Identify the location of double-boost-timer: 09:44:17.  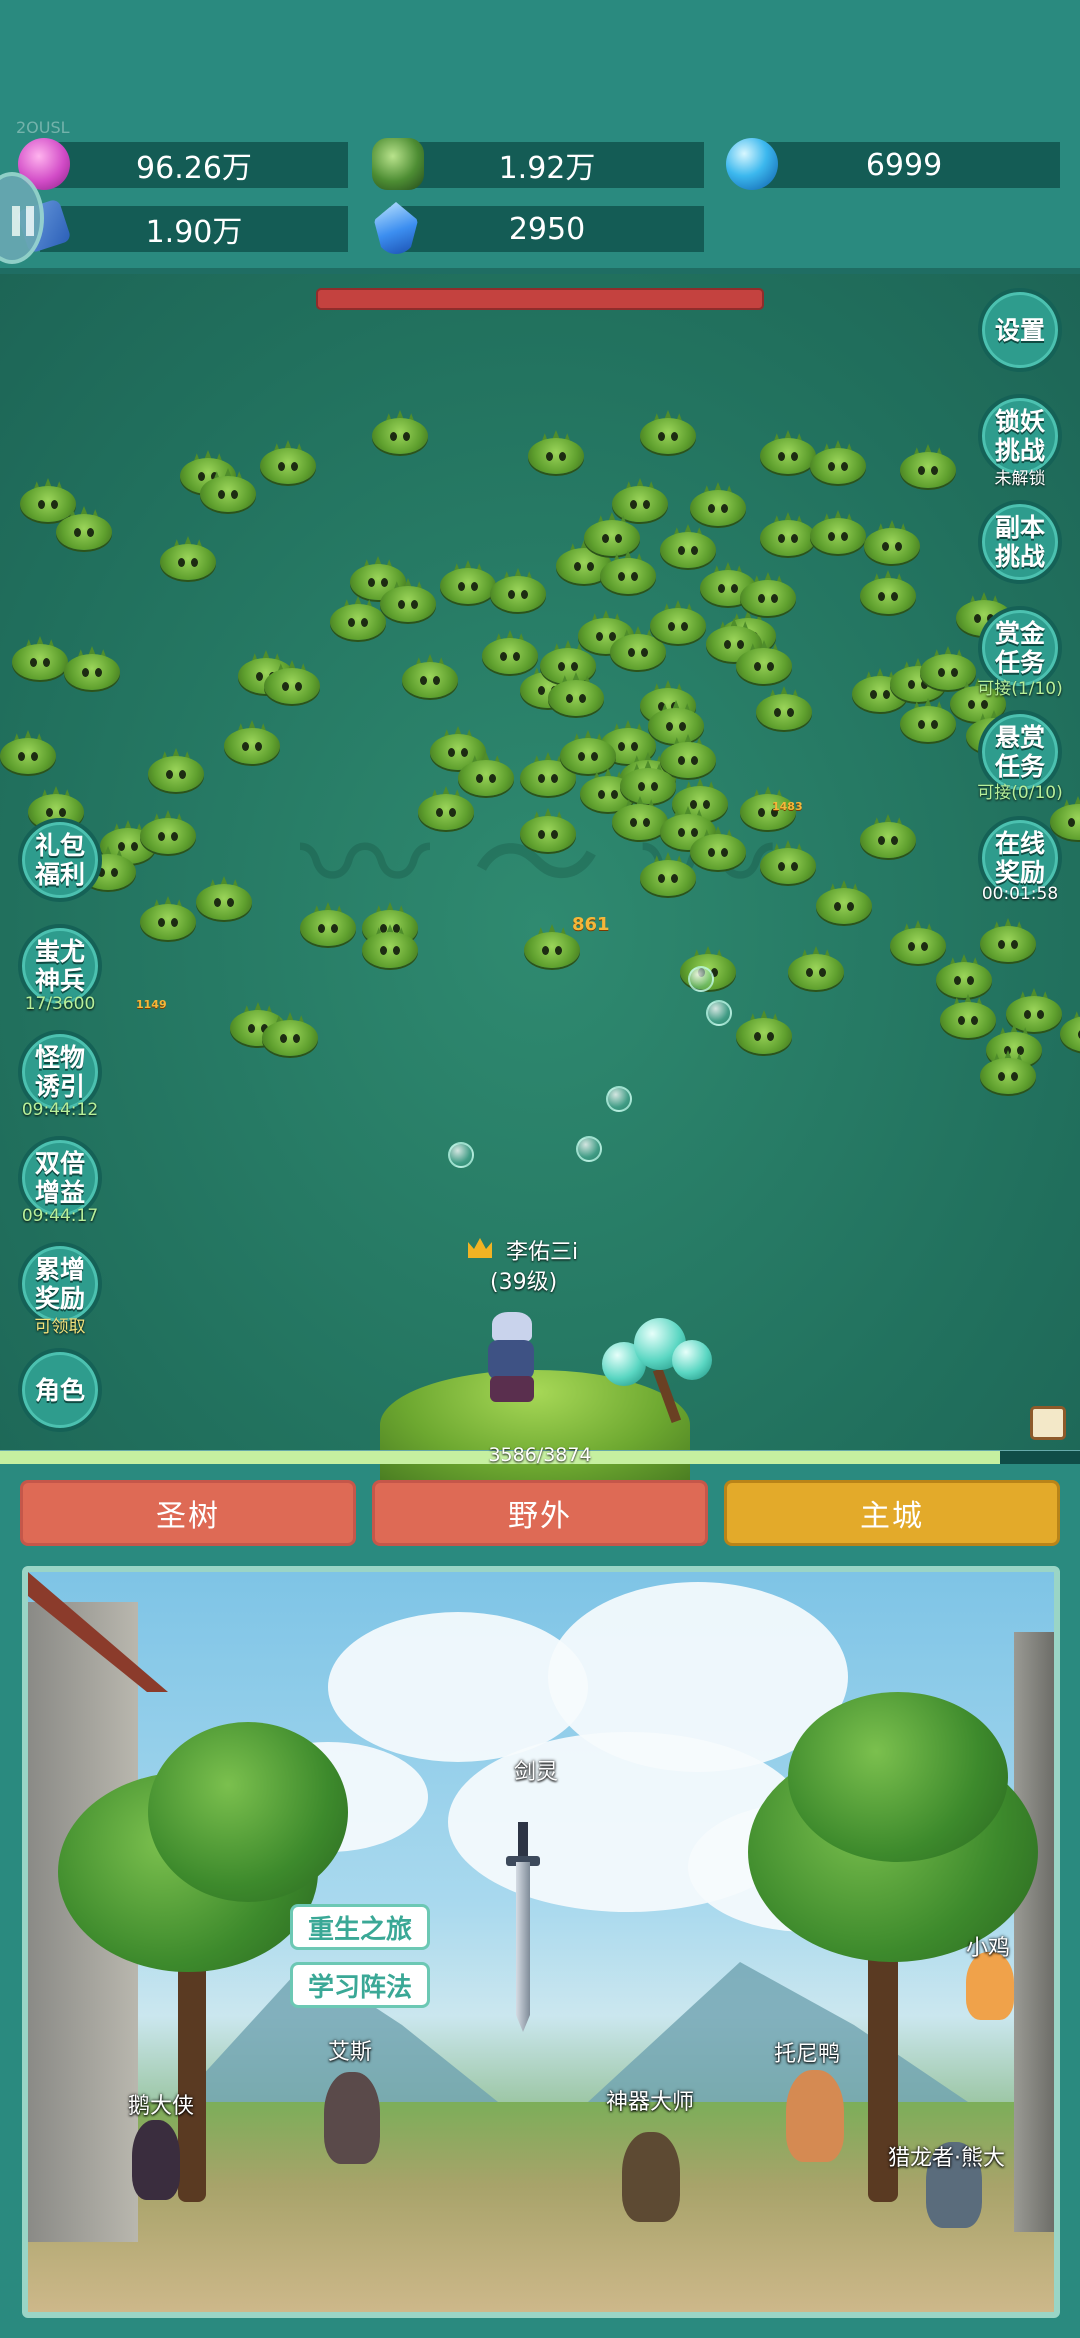
(60, 1216).